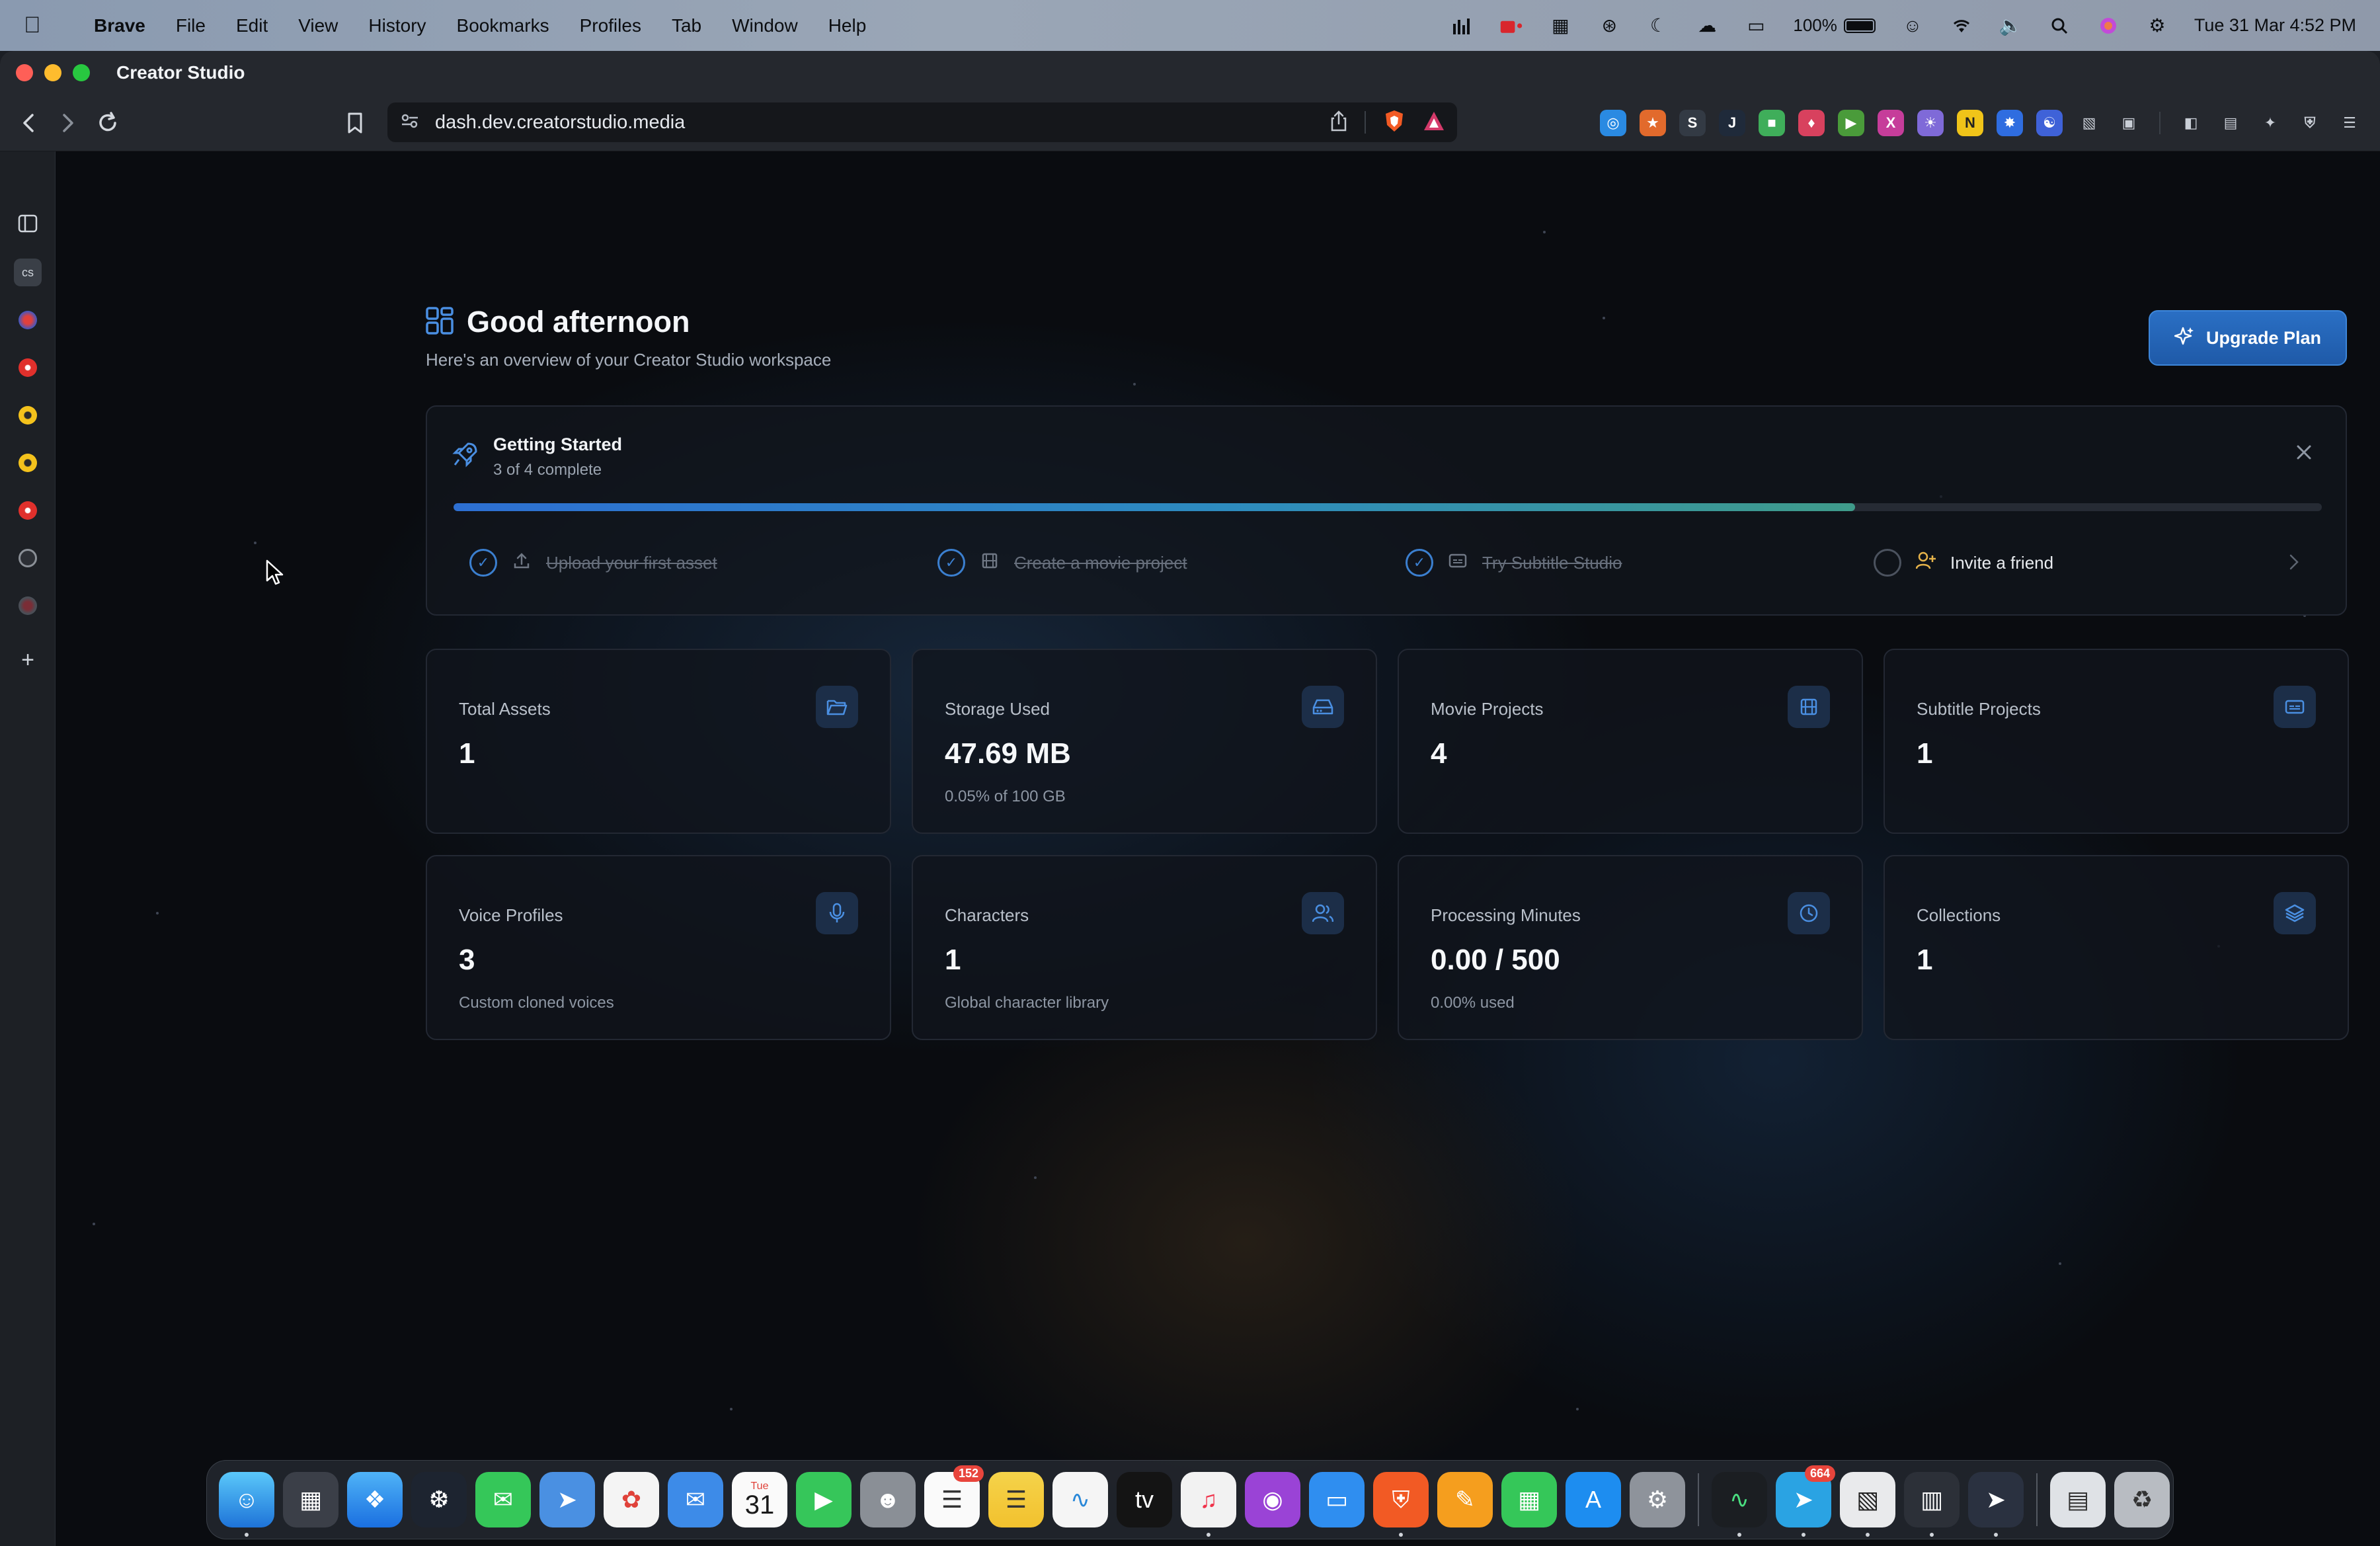  Describe the element at coordinates (1465, 1499) in the screenshot. I see `pages-icon: ✎` at that location.